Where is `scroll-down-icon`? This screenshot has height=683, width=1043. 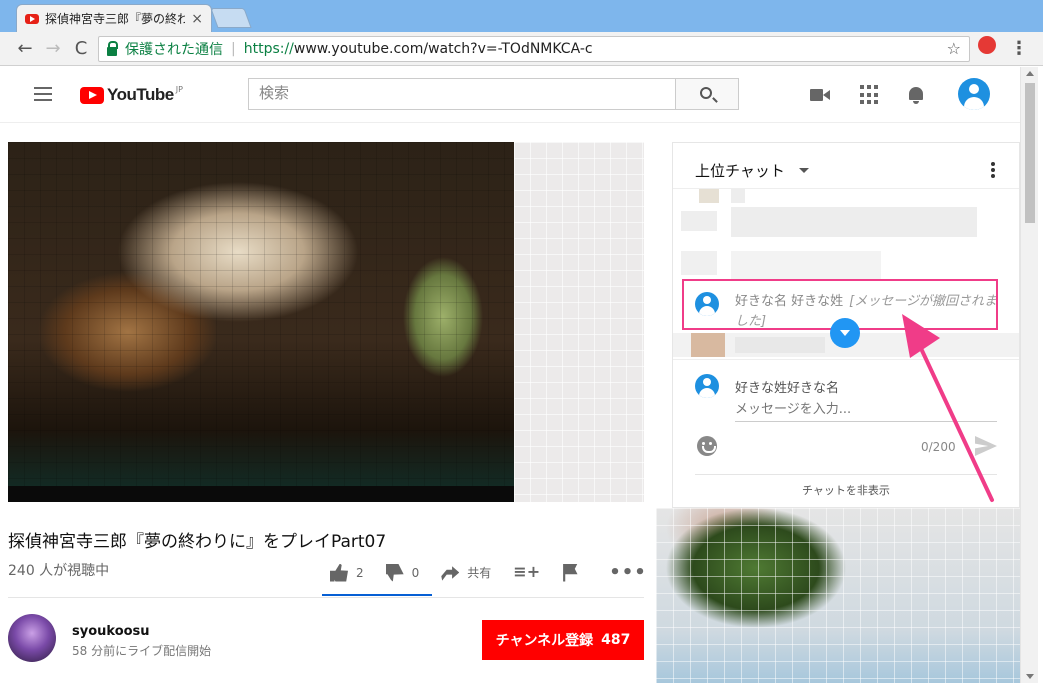
scroll-down-icon is located at coordinates (1030, 676).